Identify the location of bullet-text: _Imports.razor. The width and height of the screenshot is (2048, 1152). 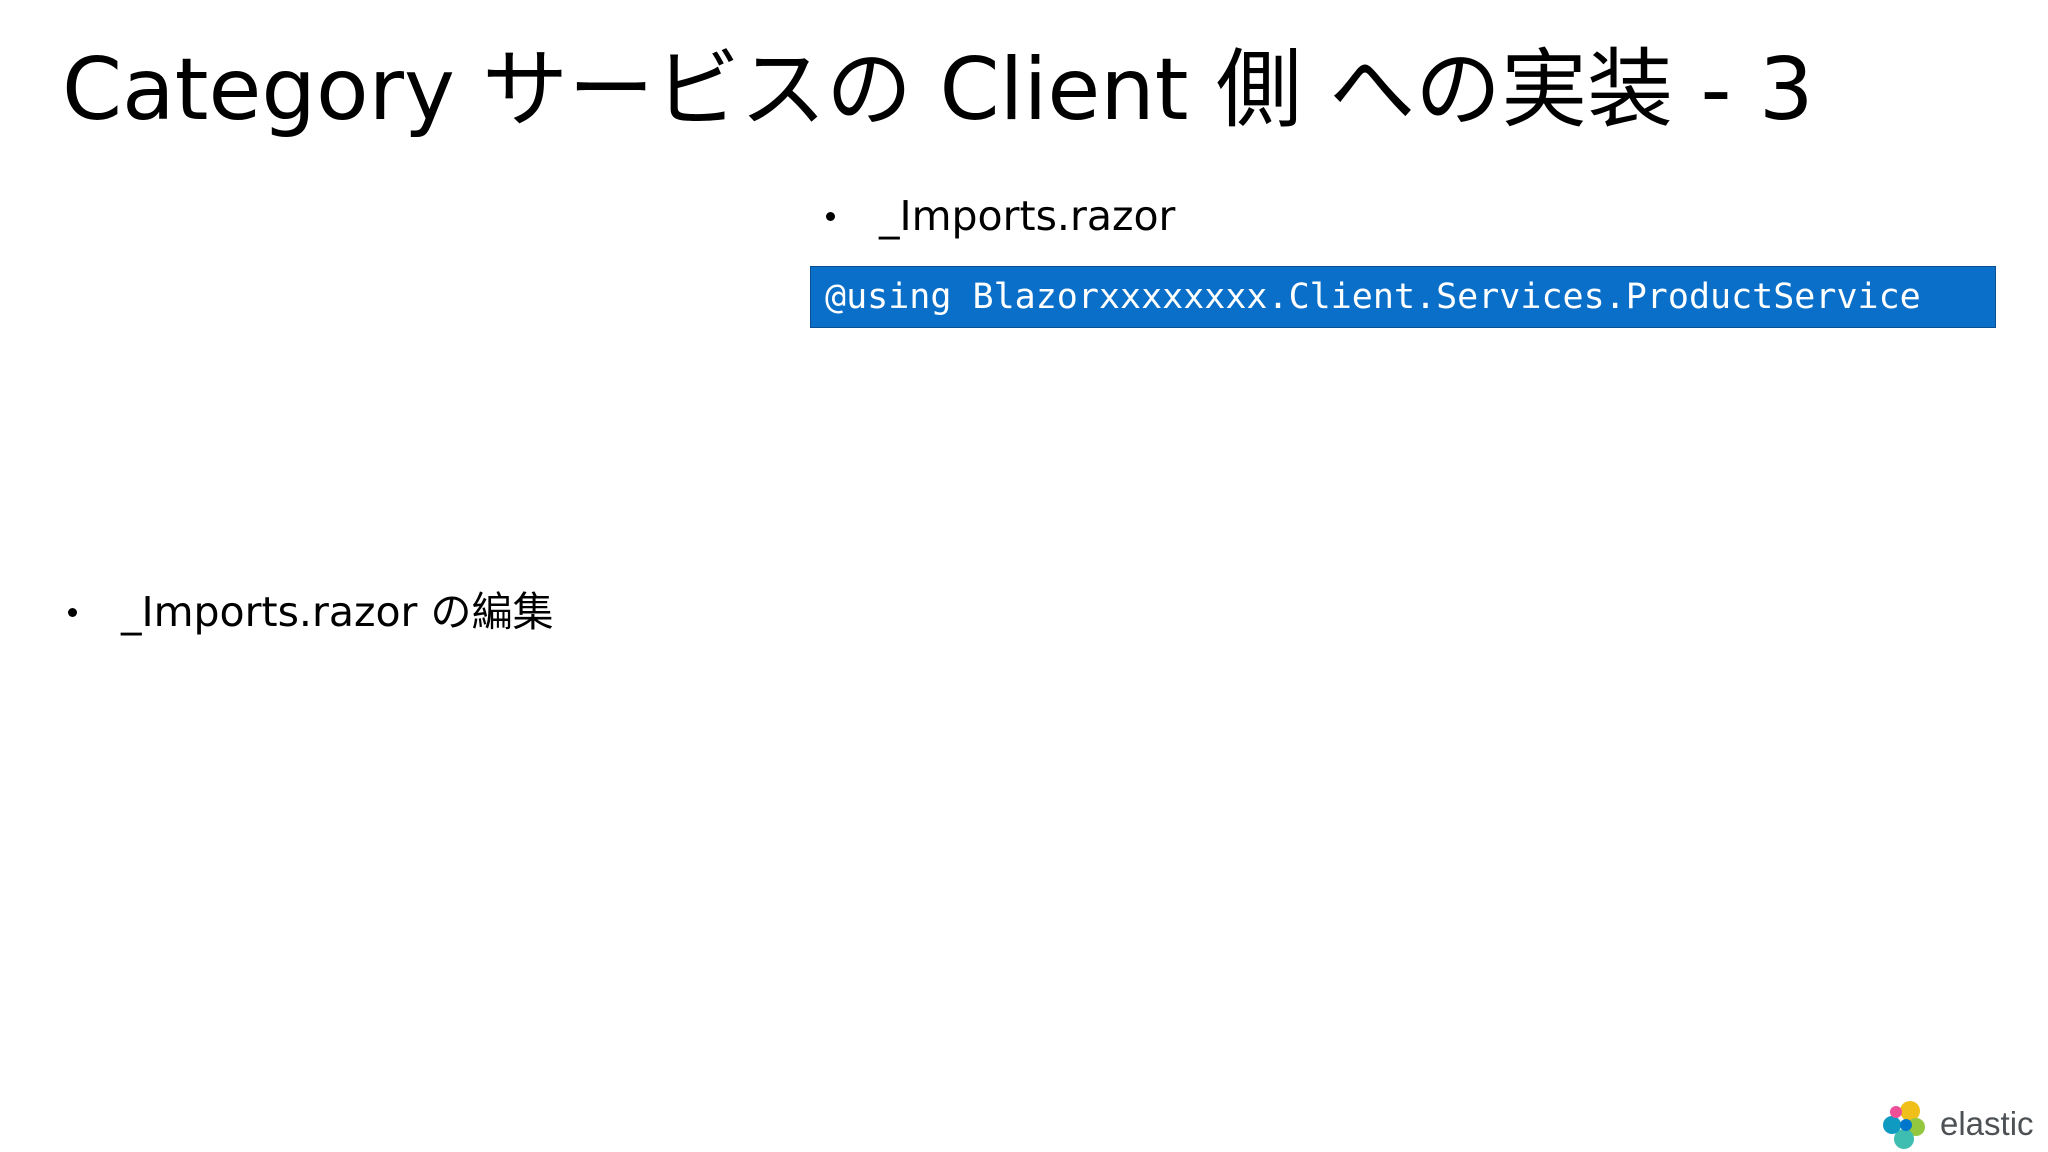
(1027, 216).